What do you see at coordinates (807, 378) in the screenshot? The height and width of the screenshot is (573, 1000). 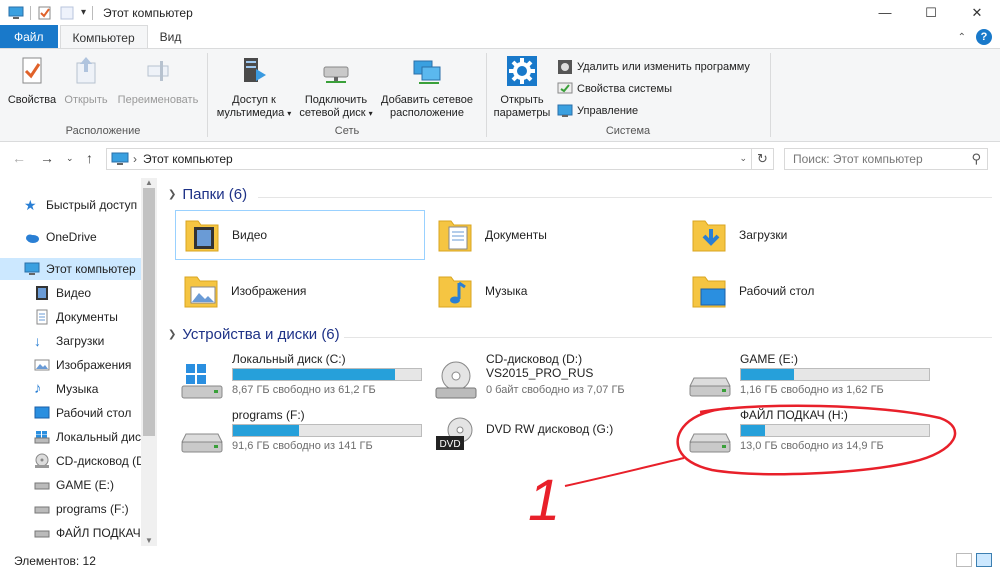 I see `drive-e: GAME (E:) 1,16 ГБ свободно из 1,62 ГБ` at bounding box center [807, 378].